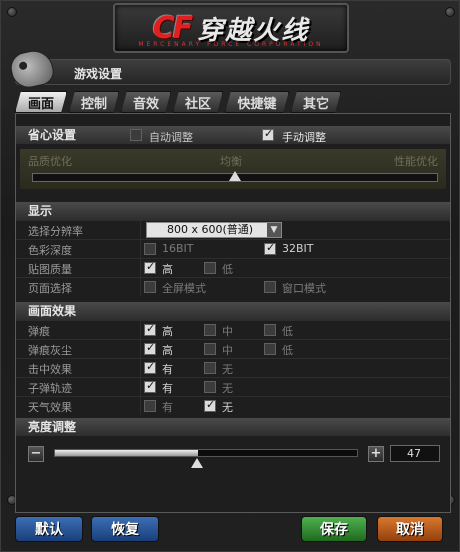 Image resolution: width=460 pixels, height=552 pixels. Describe the element at coordinates (136, 135) in the screenshot. I see `auto-adjust-checkbox` at that location.